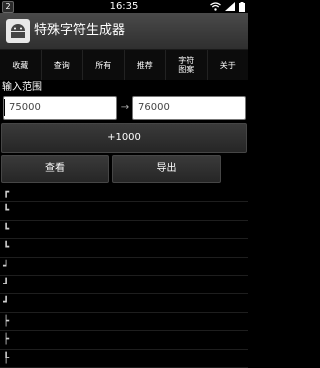 The height and width of the screenshot is (368, 320). Describe the element at coordinates (242, 6) in the screenshot. I see `battery-icon` at that location.